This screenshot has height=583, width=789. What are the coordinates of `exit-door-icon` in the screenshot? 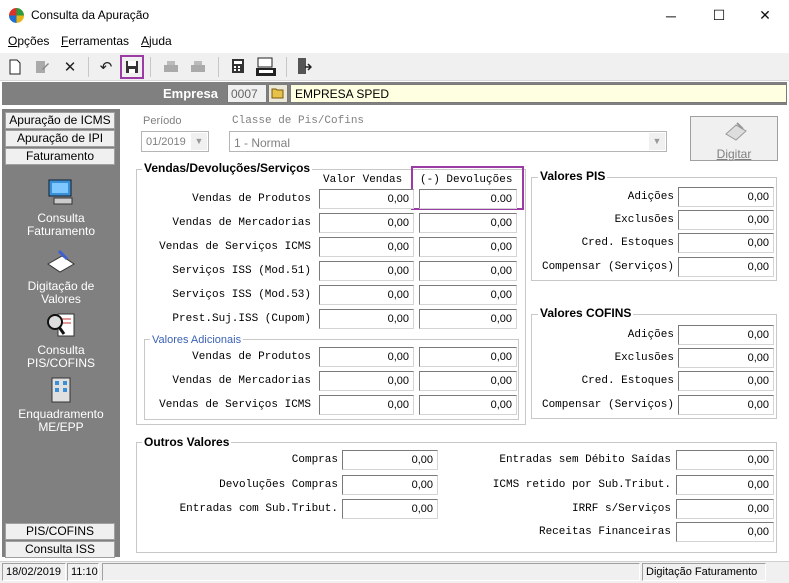 It's located at (304, 67).